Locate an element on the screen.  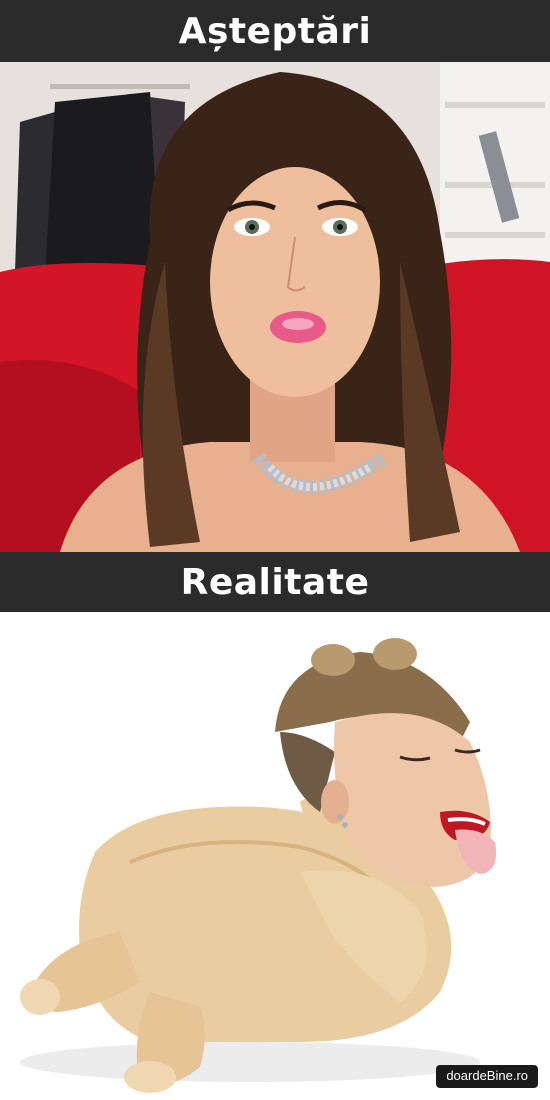
caption-expectations-text: Așteptări is located at coordinates (275, 31).